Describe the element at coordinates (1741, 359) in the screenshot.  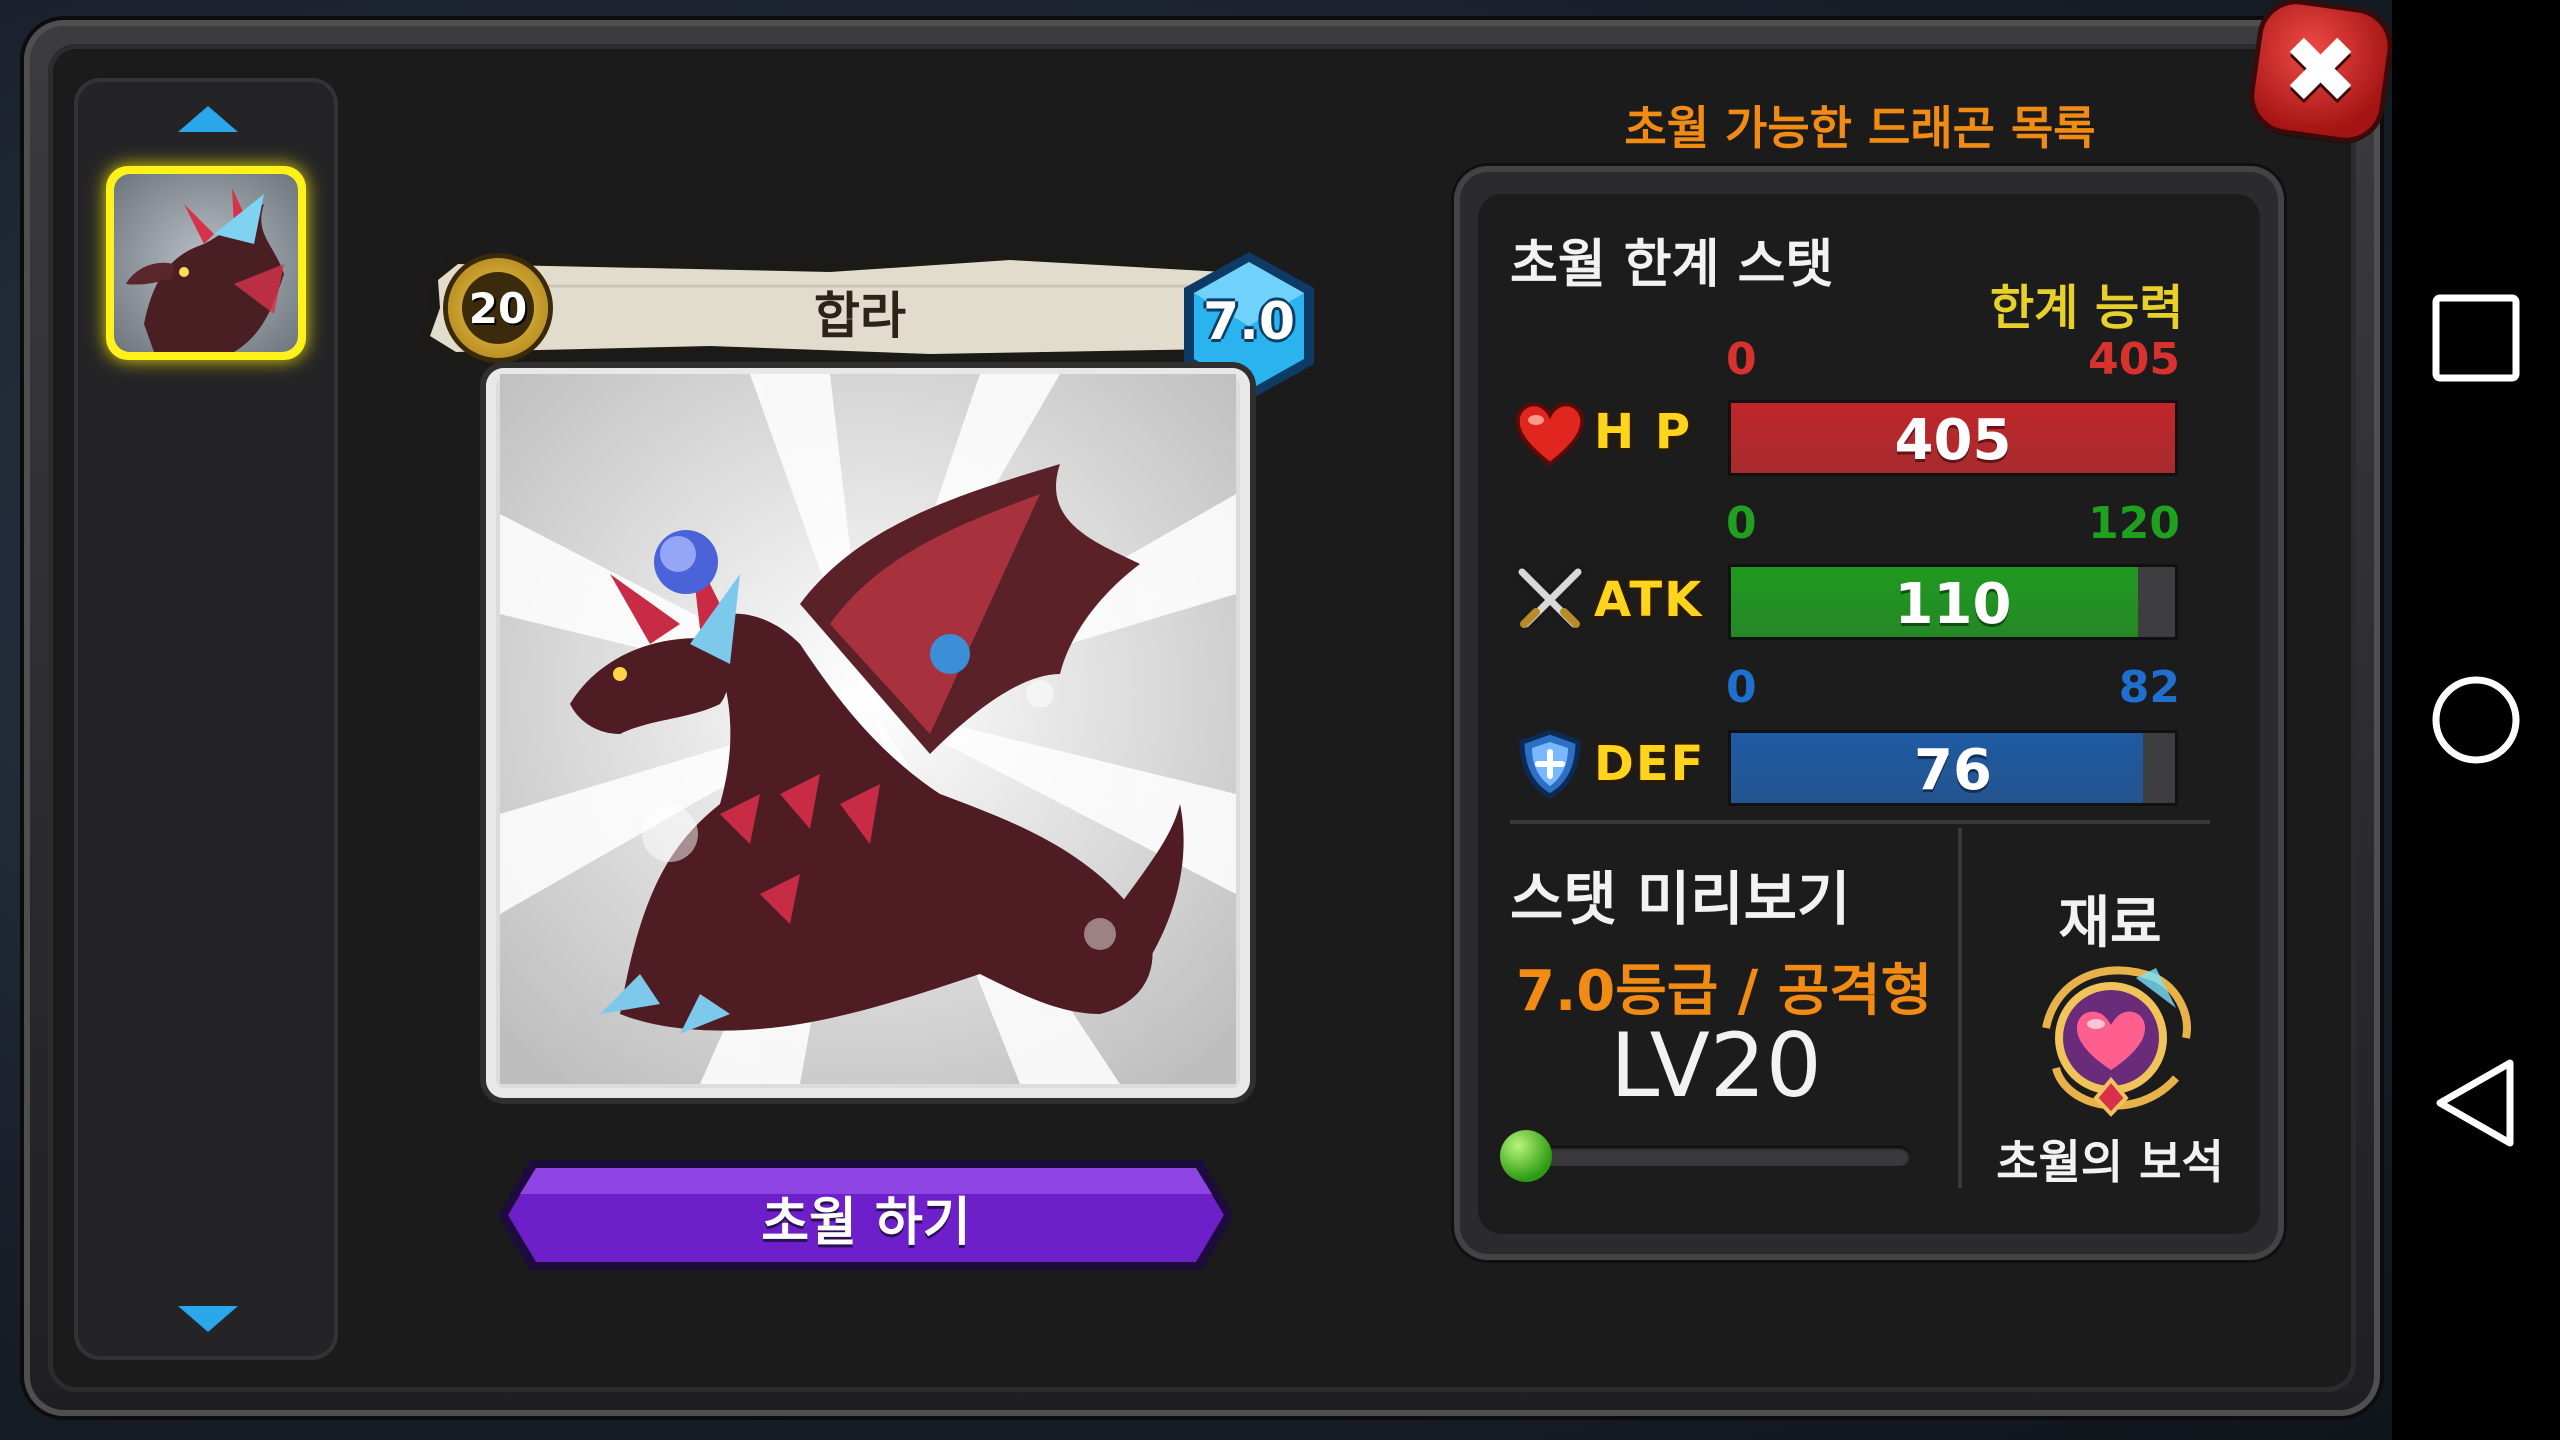
I see `hp-min: 0` at that location.